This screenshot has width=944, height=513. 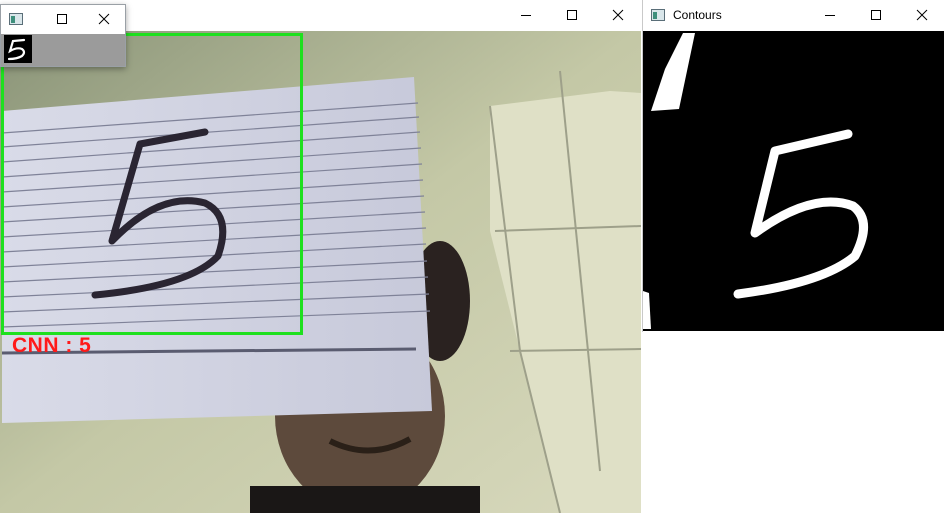 I want to click on contours-minimize-button, so click(x=830, y=15).